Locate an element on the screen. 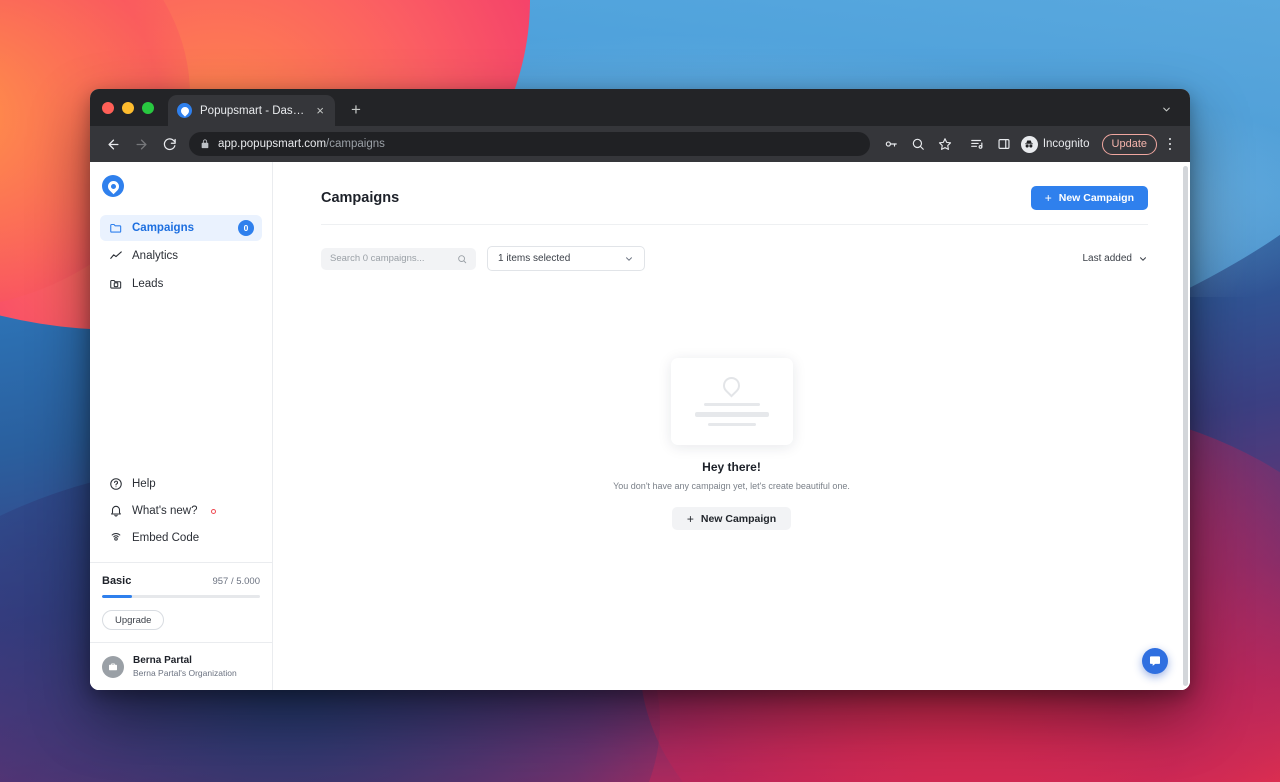  empty-state-new-campaign-button: + New Campaign is located at coordinates (731, 518).